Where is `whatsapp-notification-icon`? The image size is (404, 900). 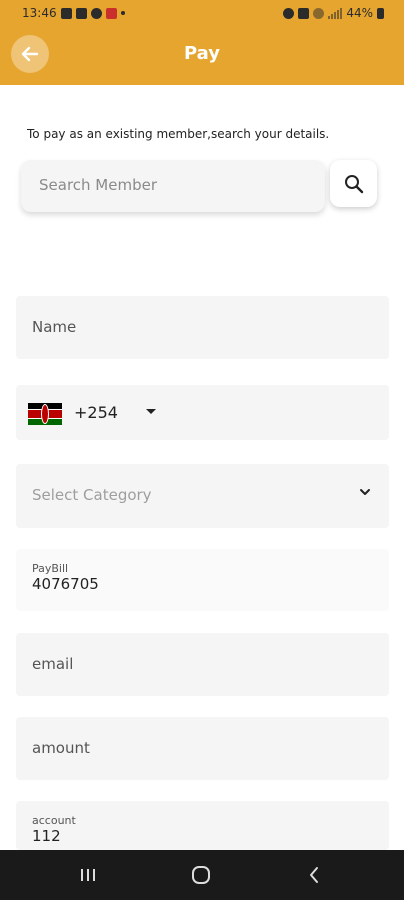 whatsapp-notification-icon is located at coordinates (96, 13).